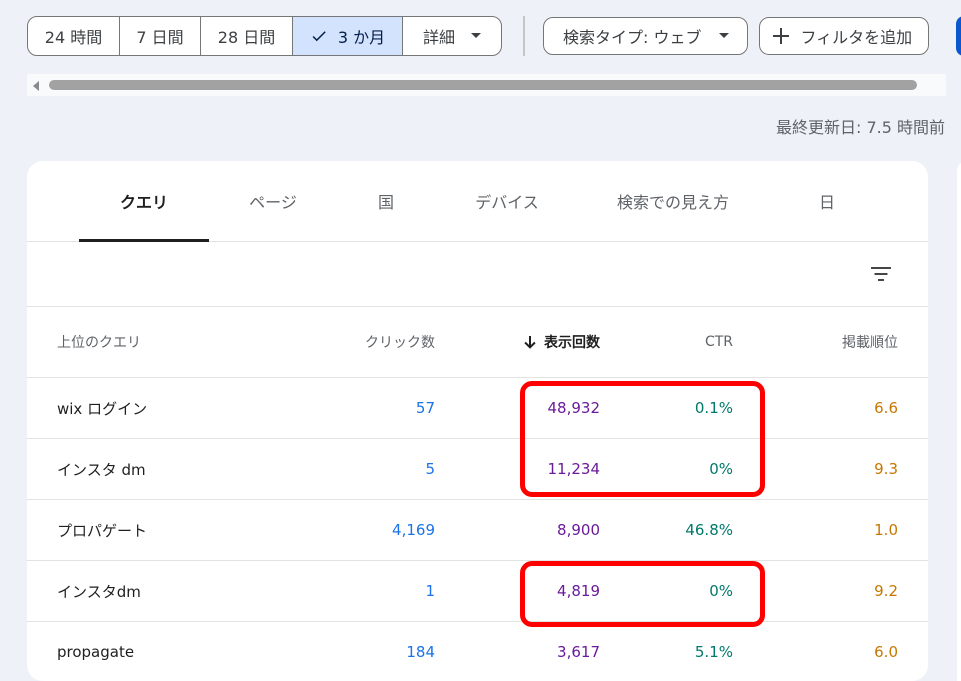 The height and width of the screenshot is (681, 961). Describe the element at coordinates (99, 591) in the screenshot. I see `query-cell: インスタdm` at that location.